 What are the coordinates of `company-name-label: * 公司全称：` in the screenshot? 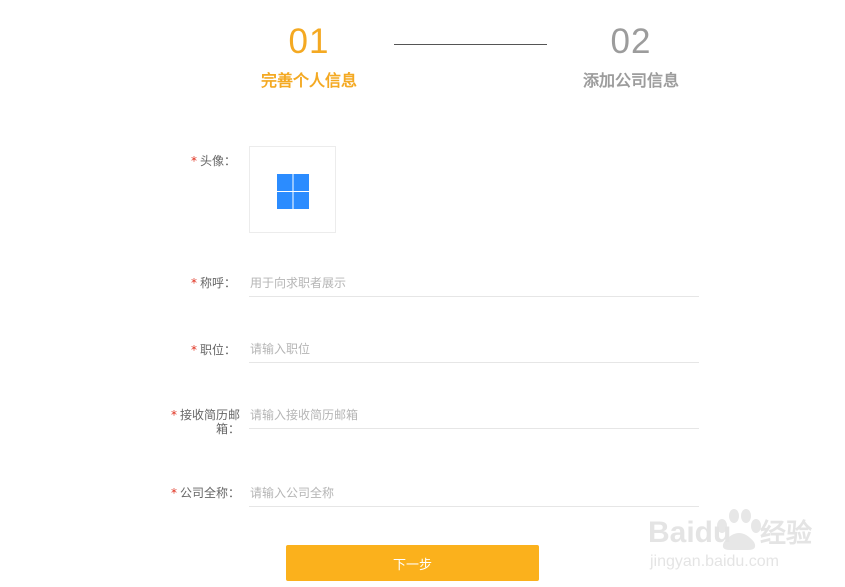 It's located at (200, 493).